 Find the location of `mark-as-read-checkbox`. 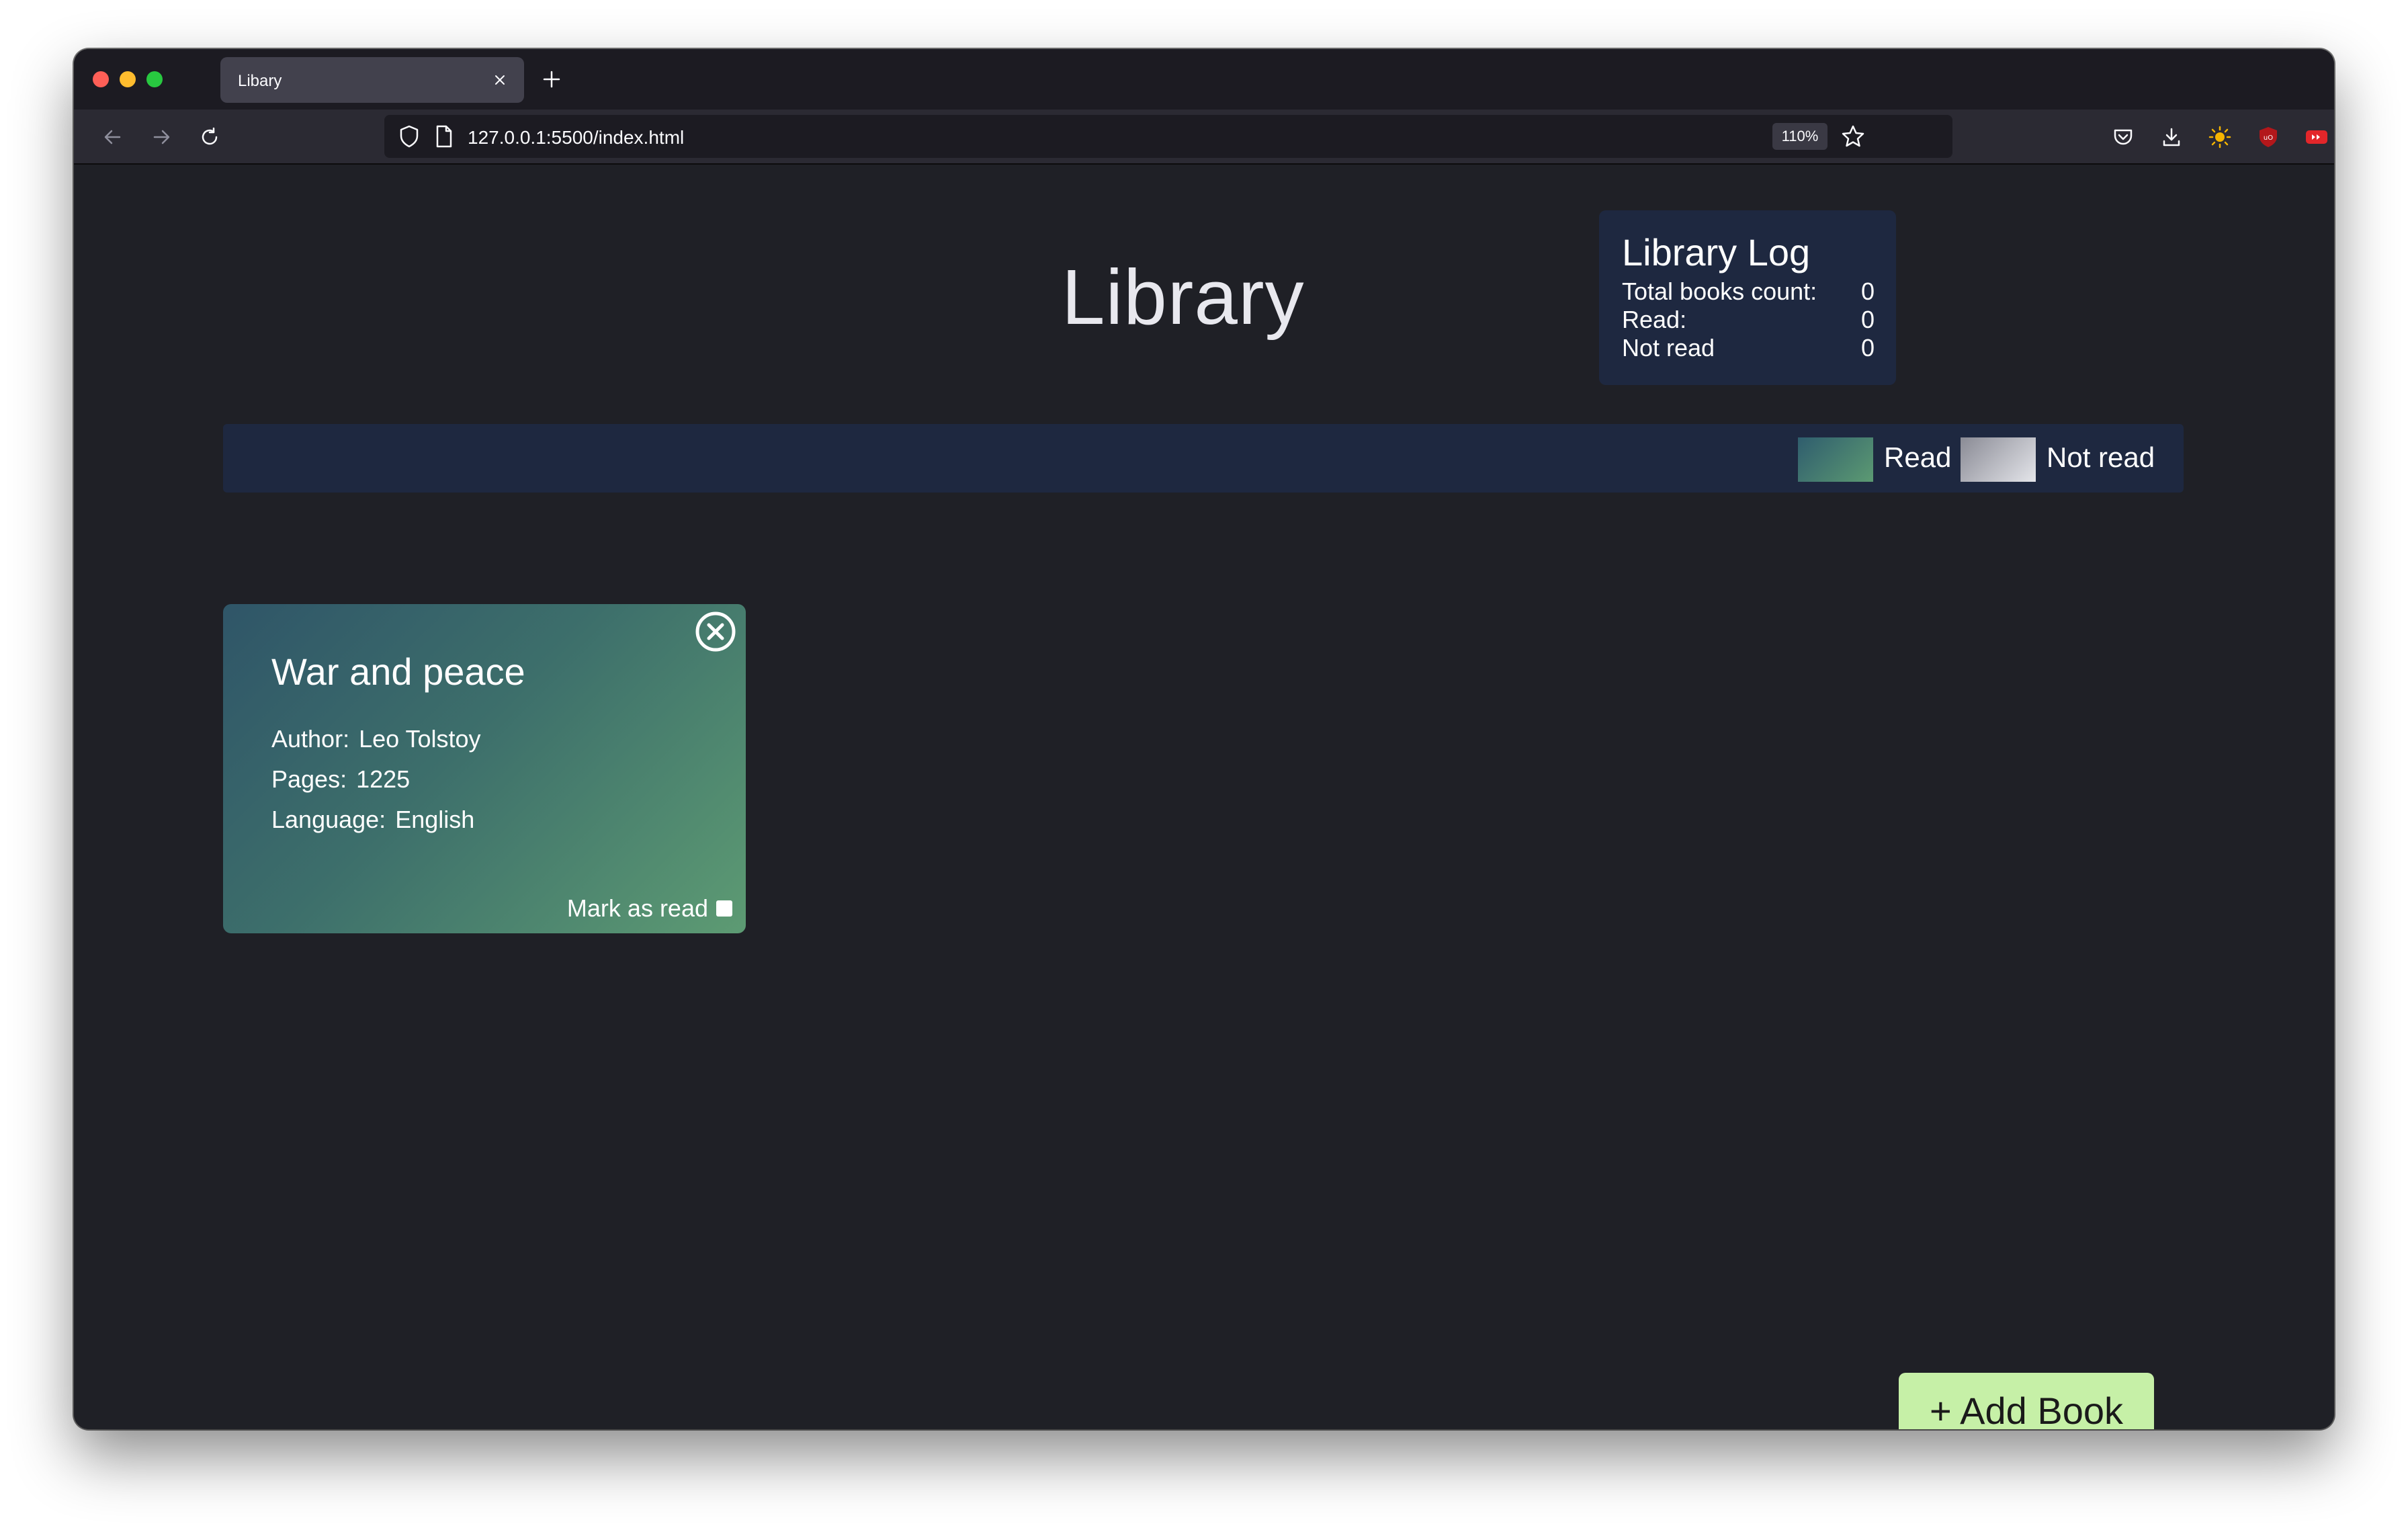

mark-as-read-checkbox is located at coordinates (724, 909).